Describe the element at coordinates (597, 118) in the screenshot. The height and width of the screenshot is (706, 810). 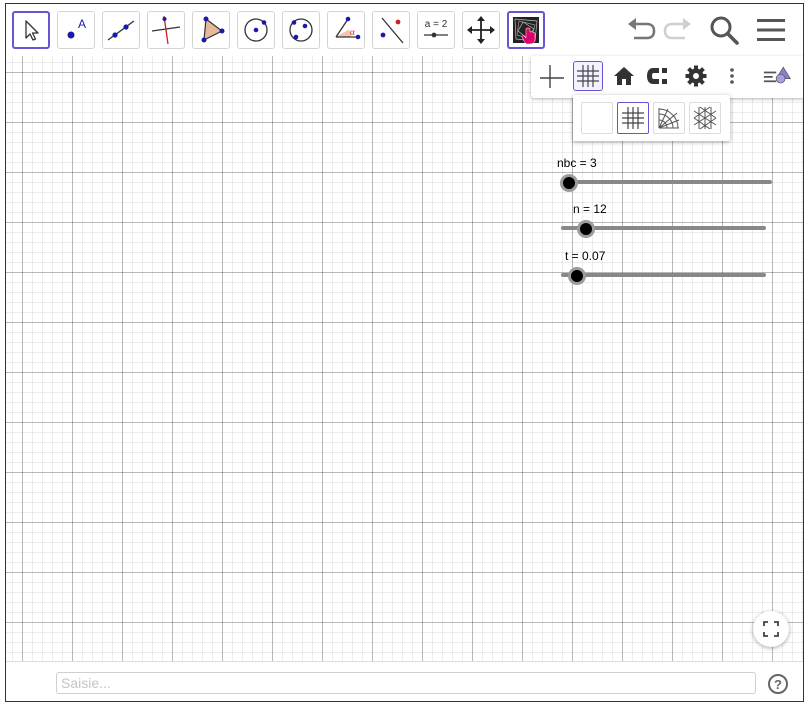
I see `no-grid-option` at that location.